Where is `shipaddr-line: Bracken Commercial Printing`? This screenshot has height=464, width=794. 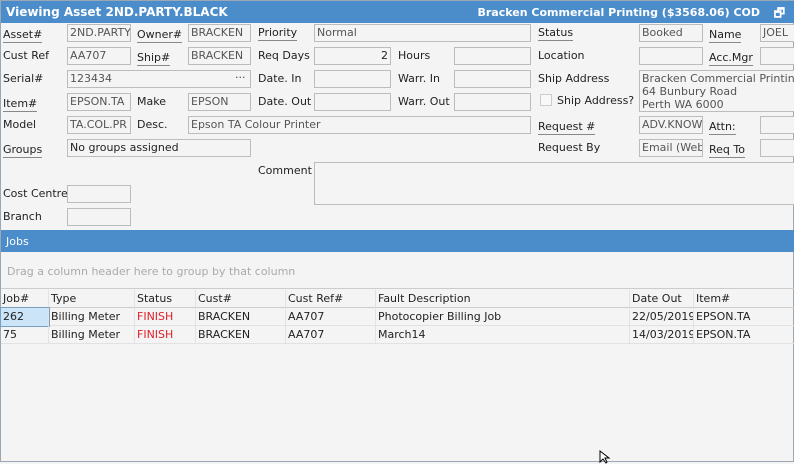
shipaddr-line: Bracken Commercial Printing is located at coordinates (718, 78).